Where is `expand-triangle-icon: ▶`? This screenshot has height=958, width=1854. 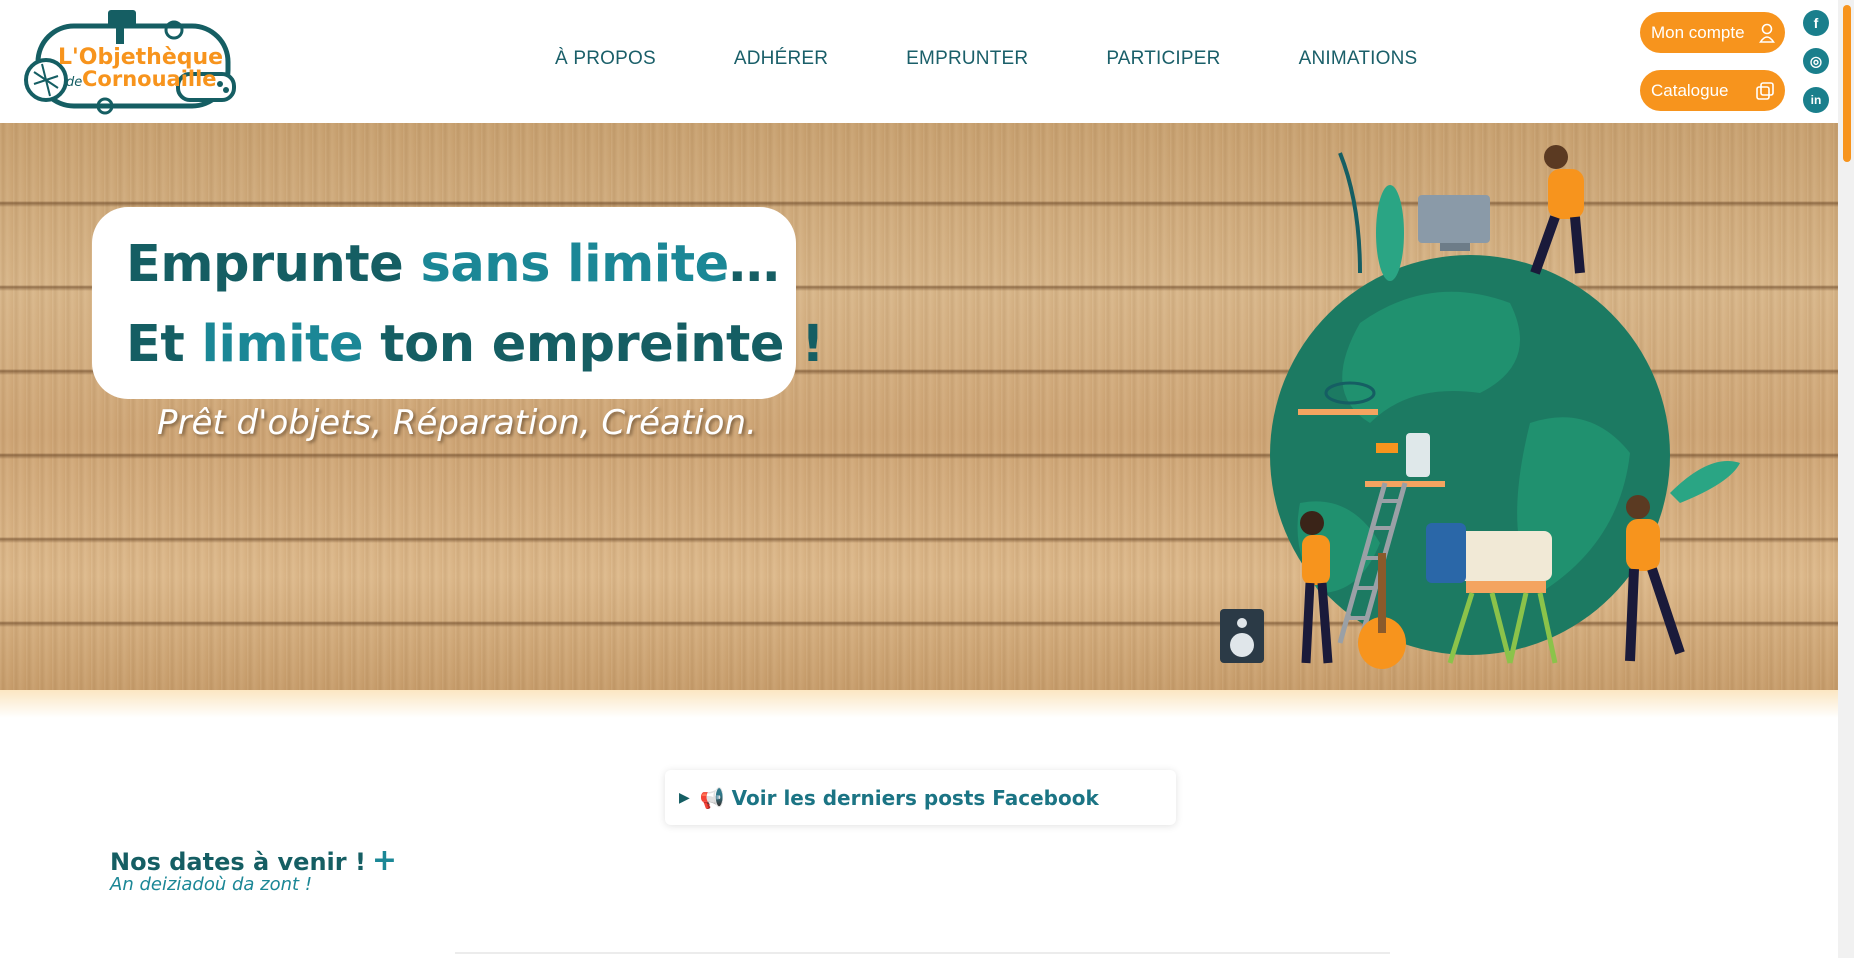 expand-triangle-icon: ▶ is located at coordinates (684, 797).